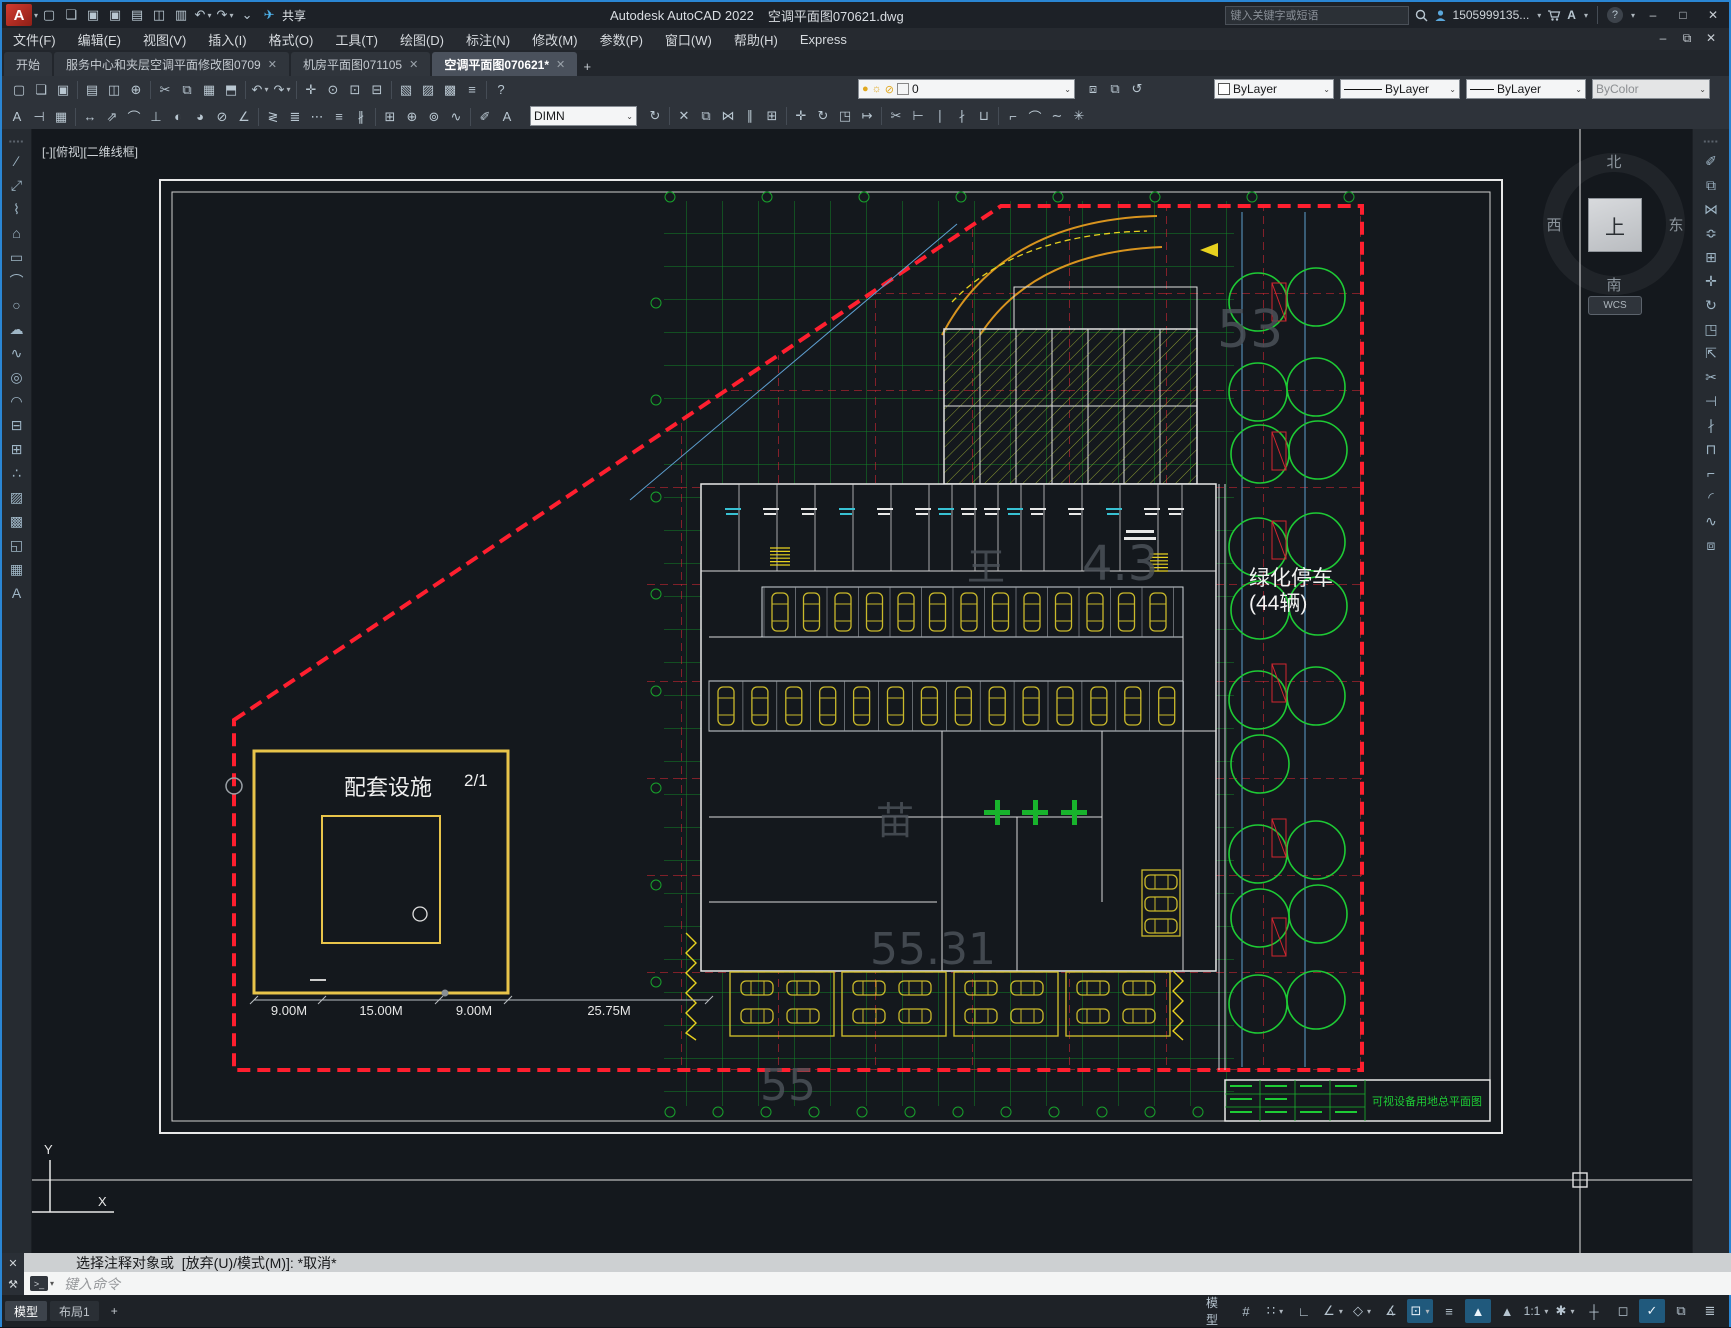  I want to click on cut-clip-icon: ✂, so click(165, 90).